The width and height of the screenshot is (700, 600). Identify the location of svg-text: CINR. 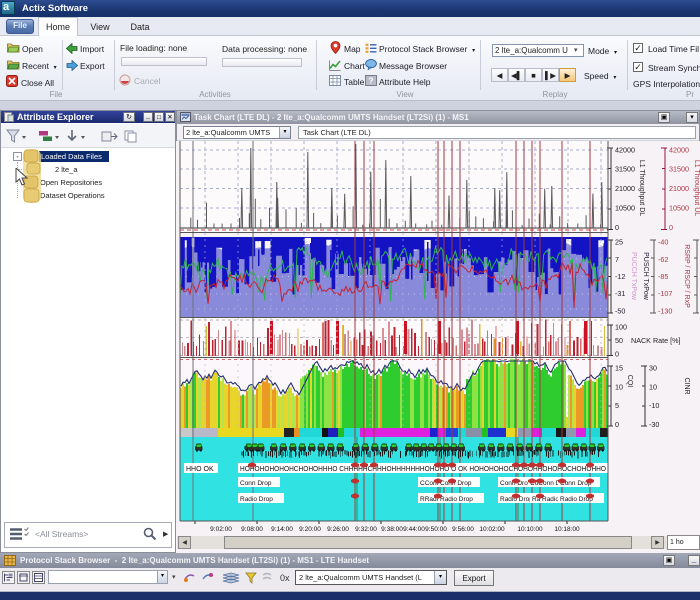
(686, 385).